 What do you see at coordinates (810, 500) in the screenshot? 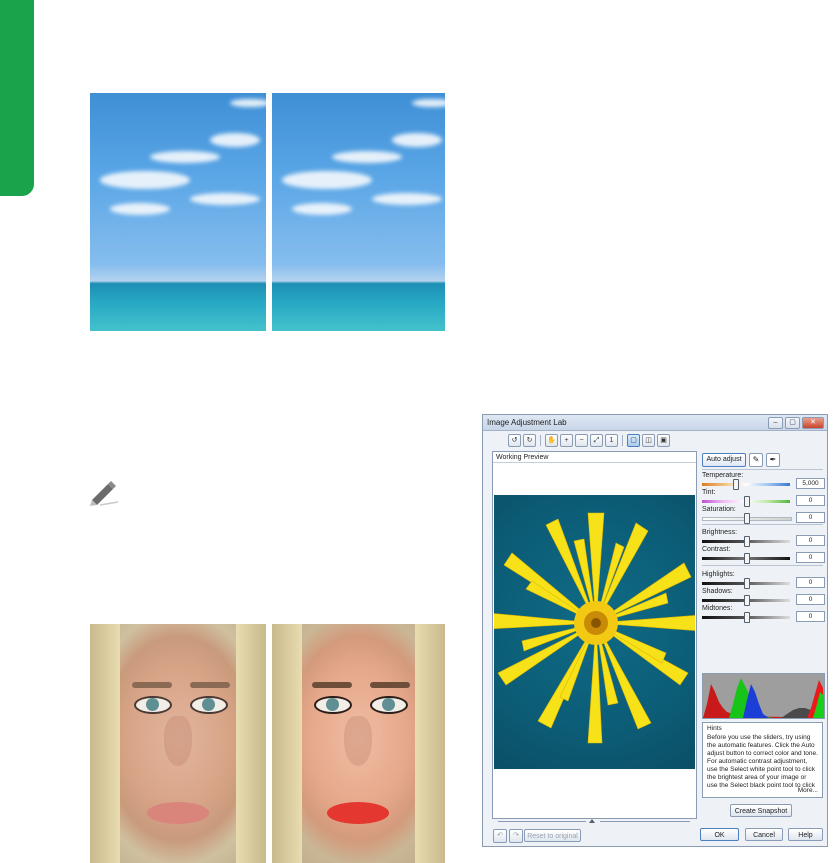
I see `tint-value-field: 0` at bounding box center [810, 500].